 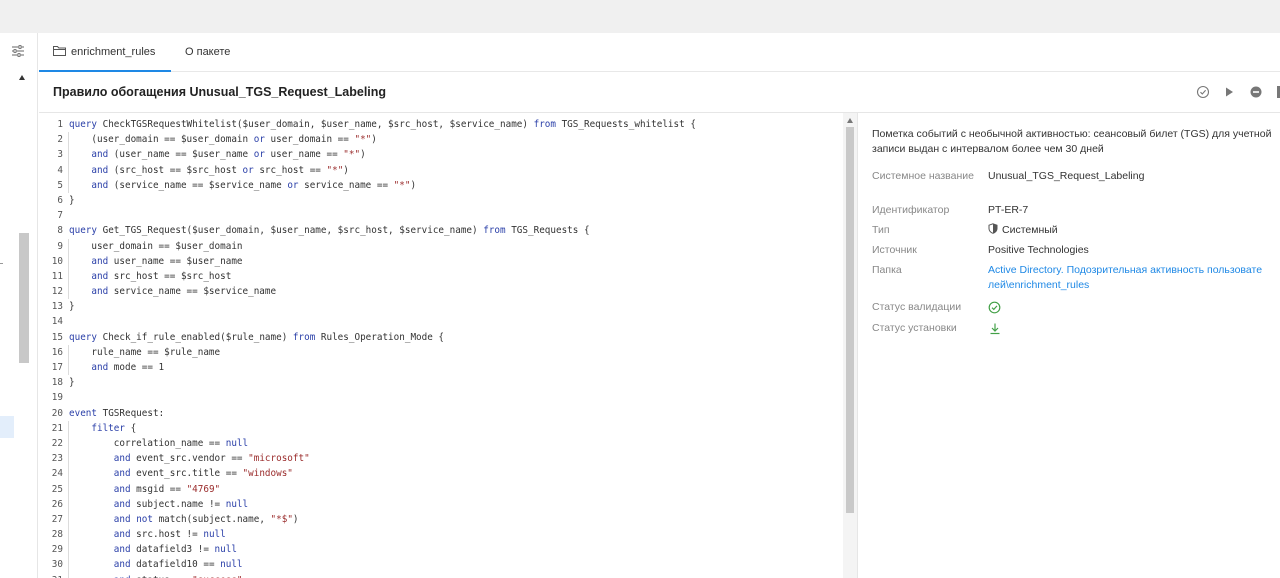 What do you see at coordinates (1008, 210) in the screenshot?
I see `id-value: PT-ER-7` at bounding box center [1008, 210].